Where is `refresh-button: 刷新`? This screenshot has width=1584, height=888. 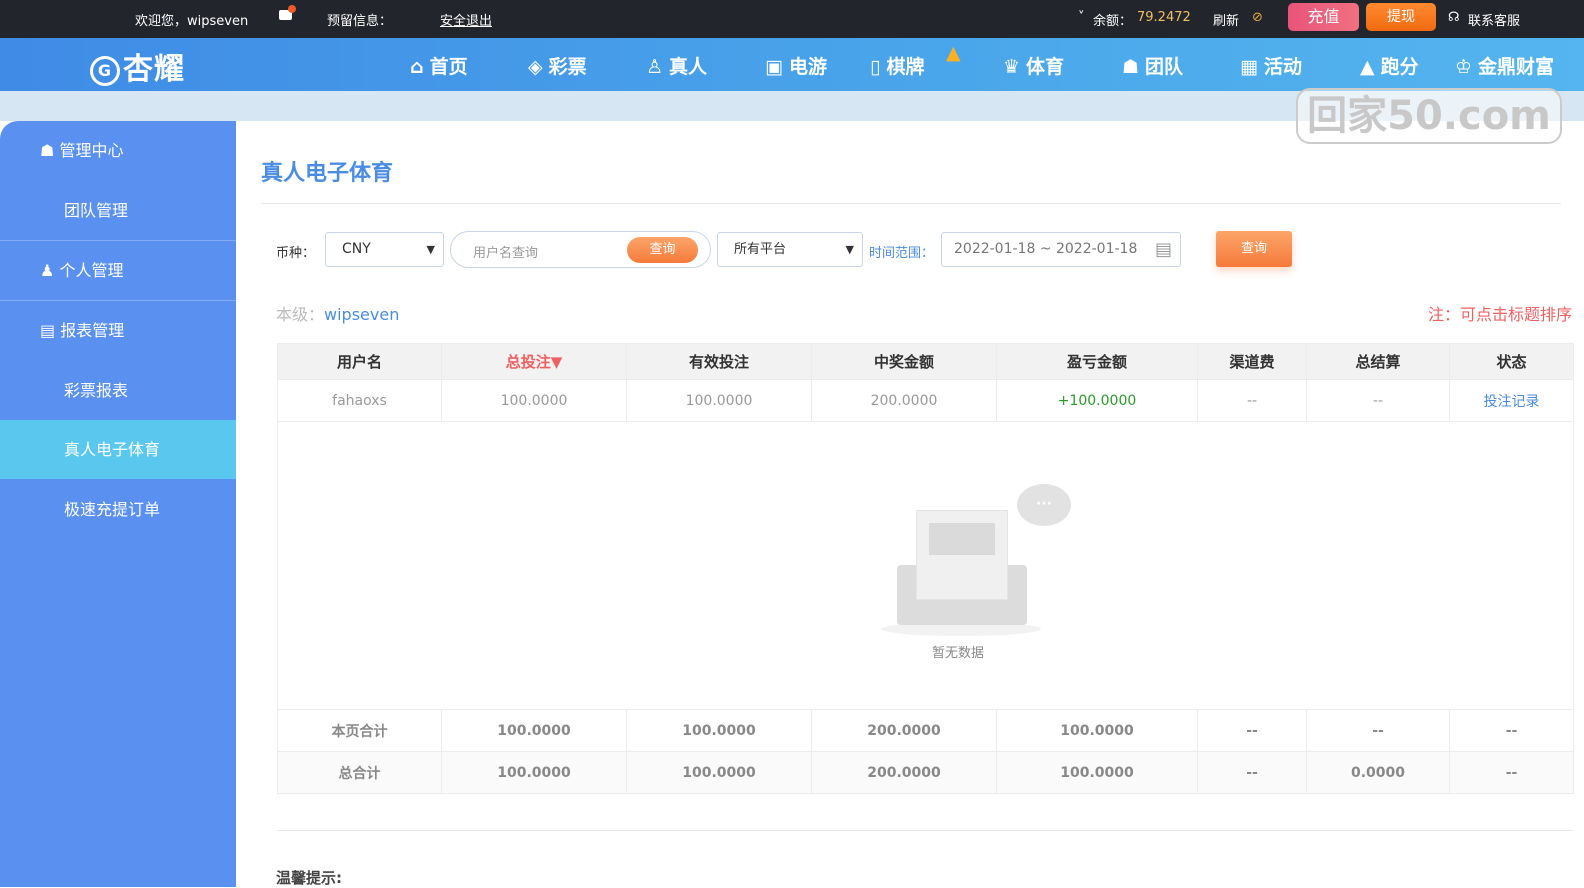 refresh-button: 刷新 is located at coordinates (1226, 19).